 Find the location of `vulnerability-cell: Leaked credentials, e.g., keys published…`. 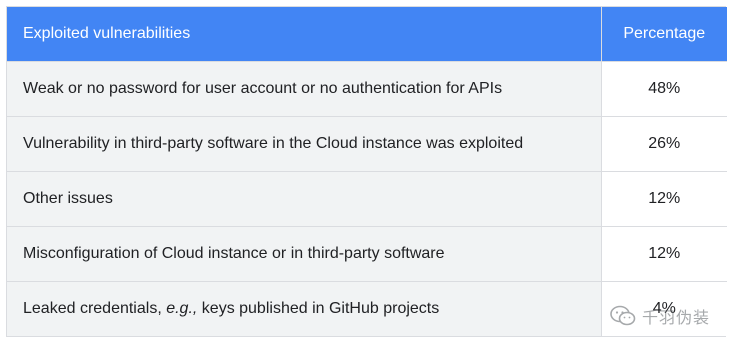

vulnerability-cell: Leaked credentials, e.g., keys published… is located at coordinates (304, 308).